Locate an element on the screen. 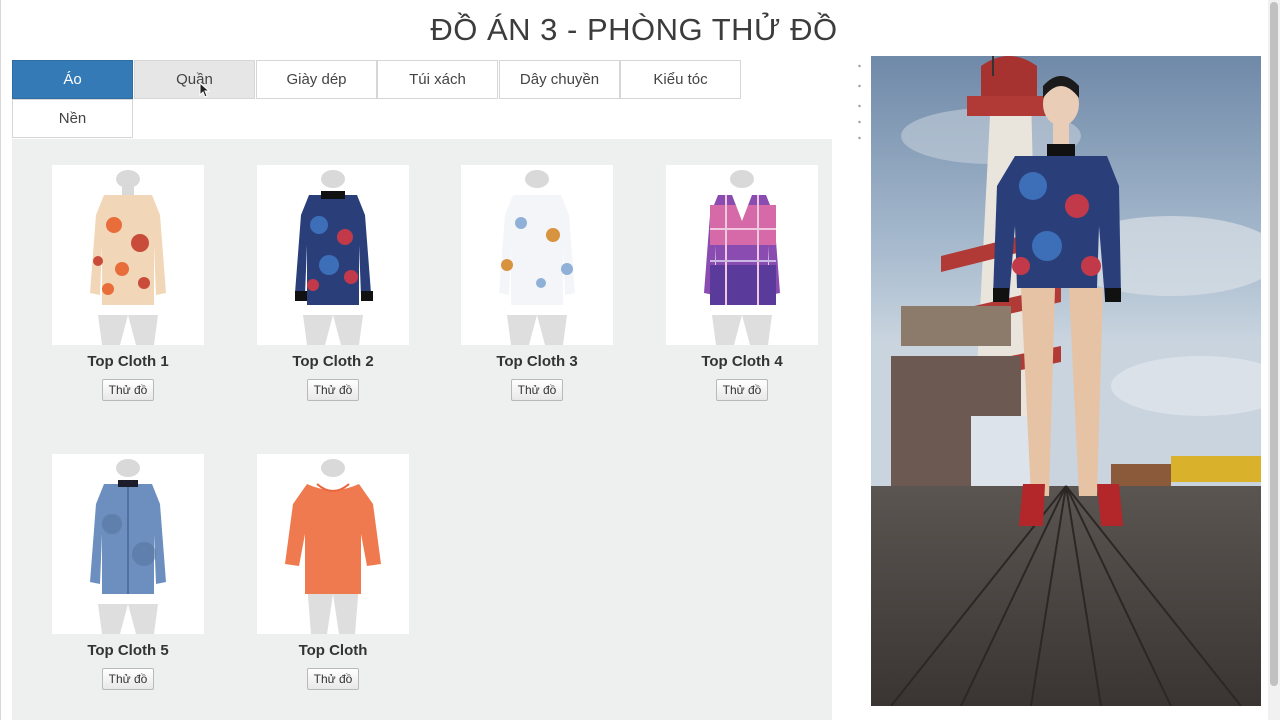  resize-handle-icon is located at coordinates (859, 102).